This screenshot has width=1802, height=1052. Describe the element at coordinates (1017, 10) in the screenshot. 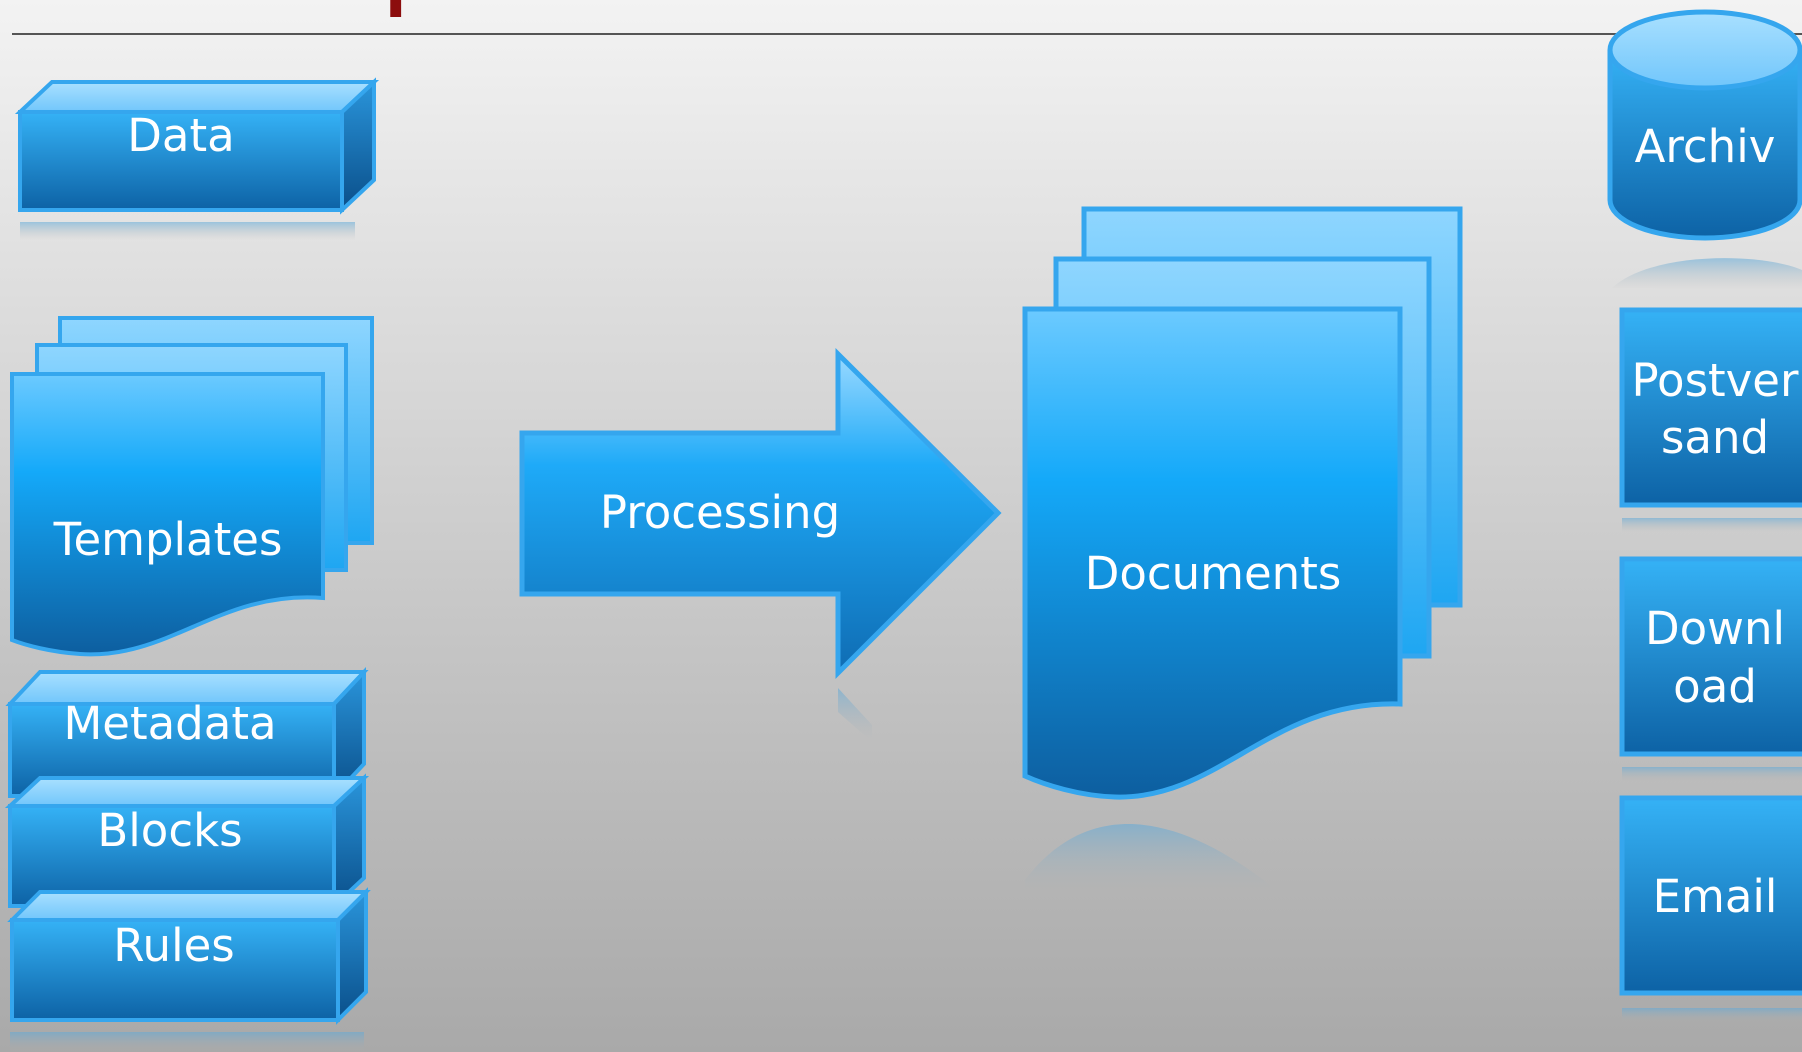

I see `svg-text: e` at that location.